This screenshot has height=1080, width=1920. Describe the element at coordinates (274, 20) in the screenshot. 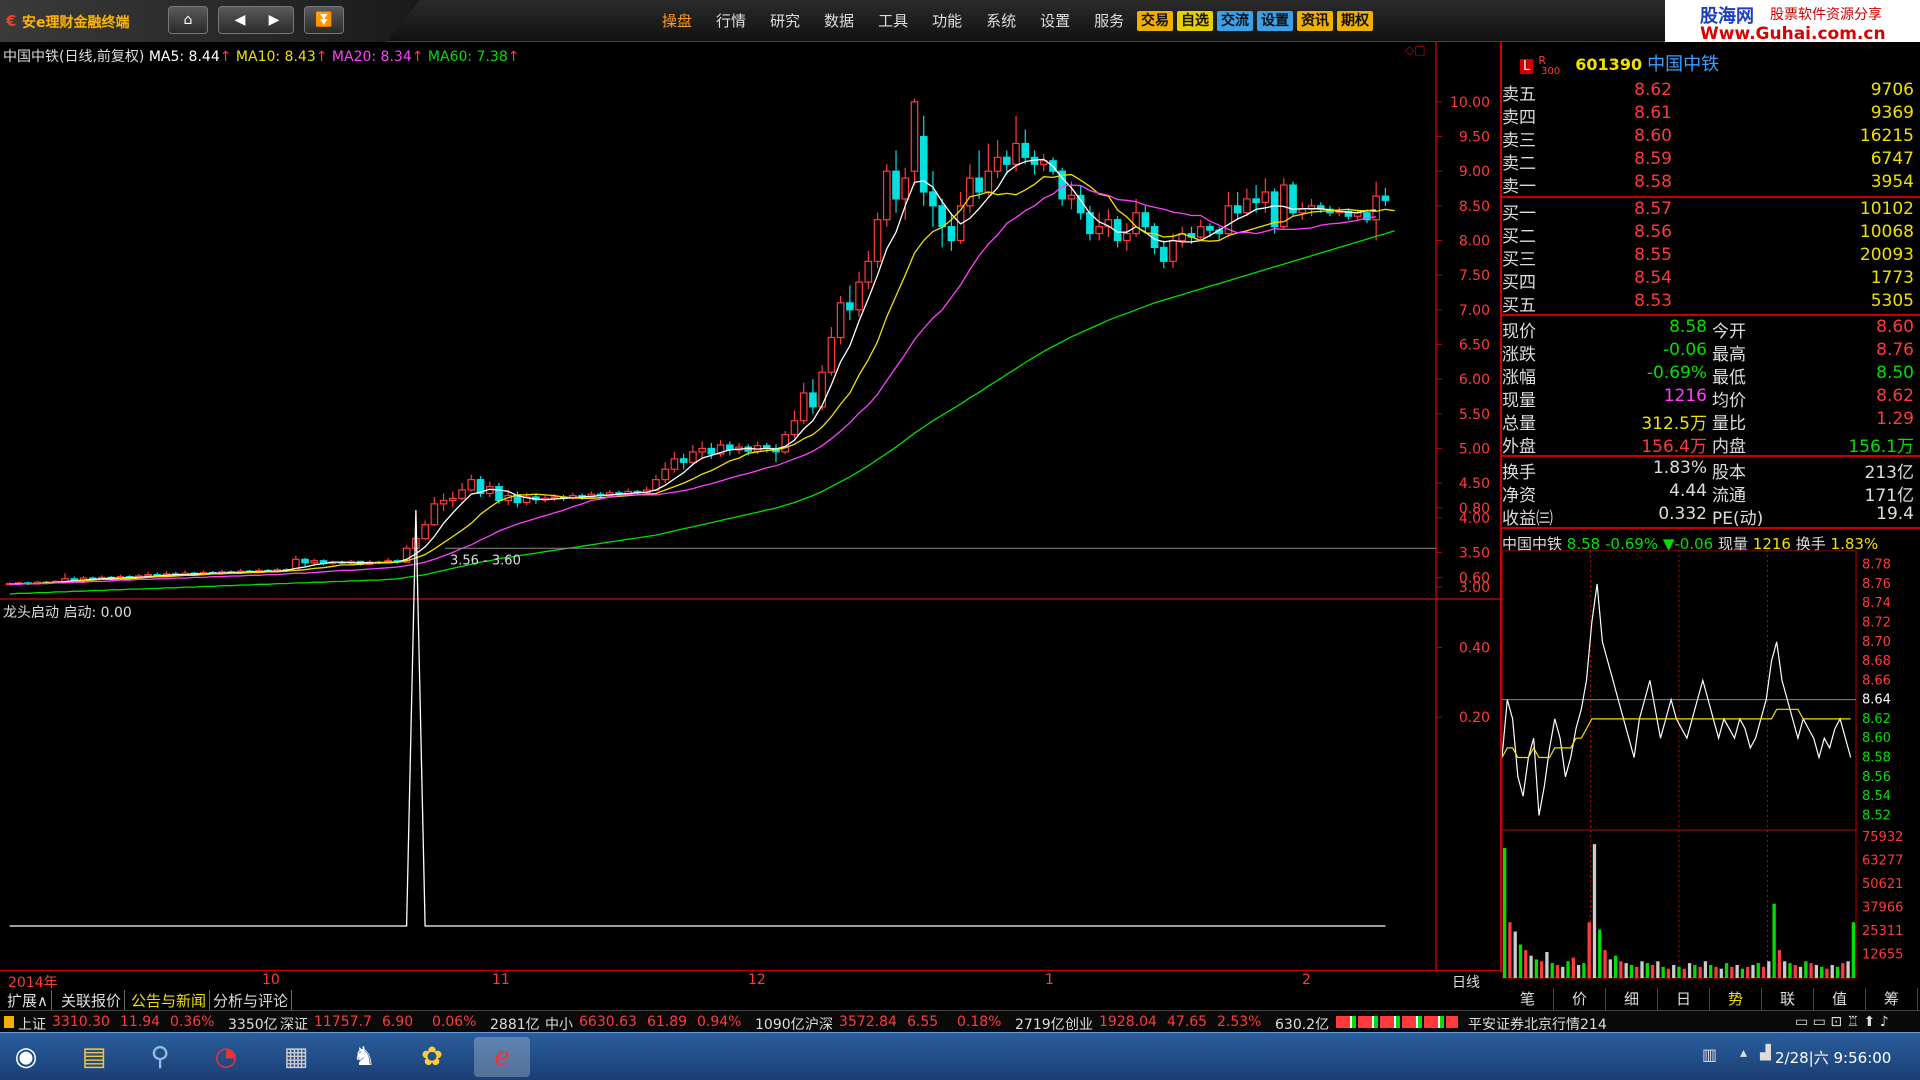

I see `forward-button: ▶` at that location.